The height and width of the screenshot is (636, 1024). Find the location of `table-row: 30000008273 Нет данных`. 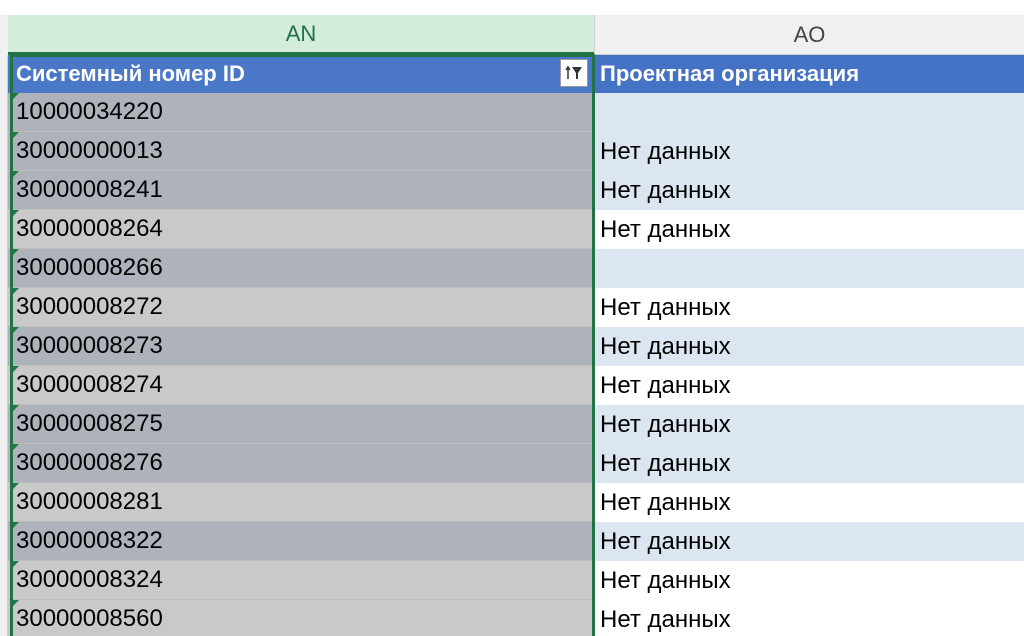

table-row: 30000008273 Нет данных is located at coordinates (516, 346).